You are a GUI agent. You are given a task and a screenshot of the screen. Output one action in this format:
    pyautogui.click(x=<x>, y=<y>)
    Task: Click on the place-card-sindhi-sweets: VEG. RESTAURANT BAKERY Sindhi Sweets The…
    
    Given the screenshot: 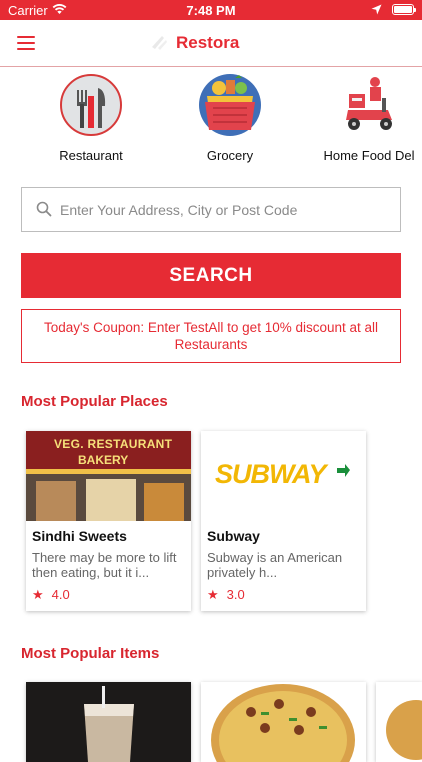 What is the action you would take?
    pyautogui.click(x=108, y=521)
    